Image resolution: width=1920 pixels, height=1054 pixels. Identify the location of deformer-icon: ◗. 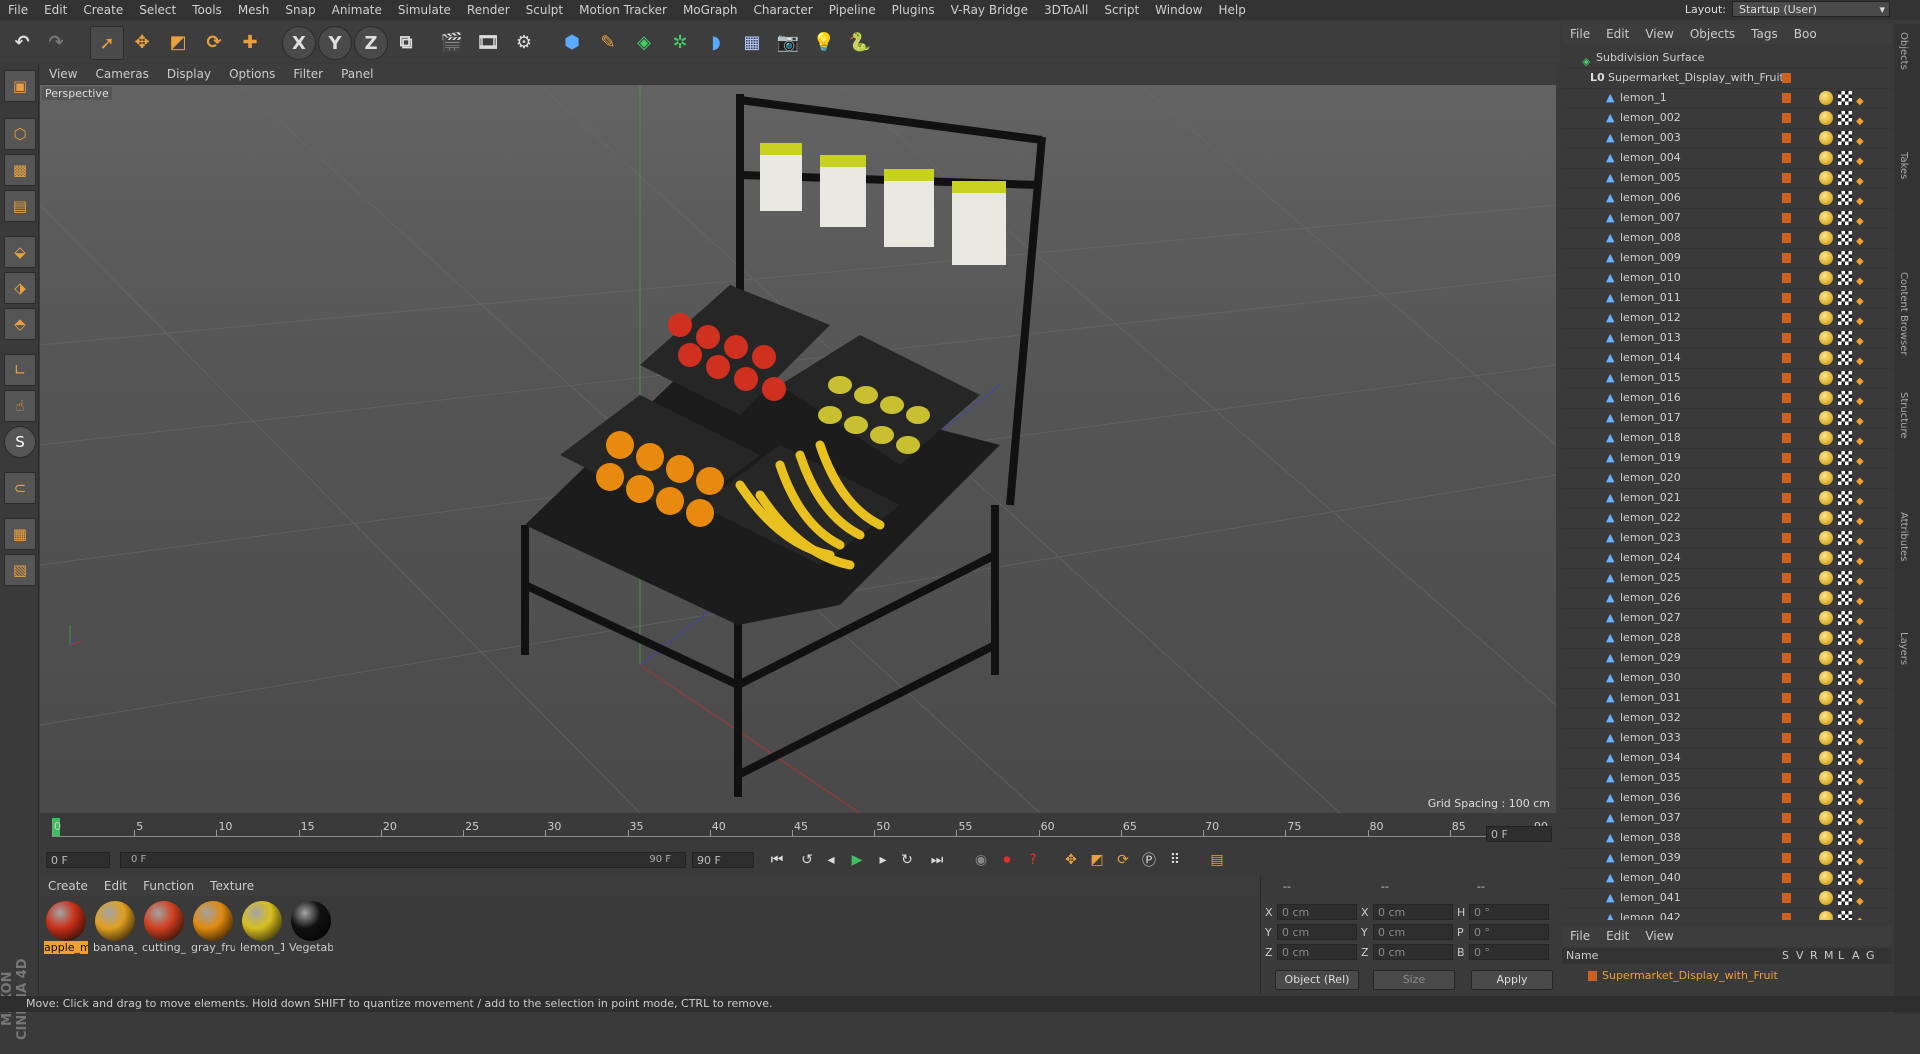
(716, 42).